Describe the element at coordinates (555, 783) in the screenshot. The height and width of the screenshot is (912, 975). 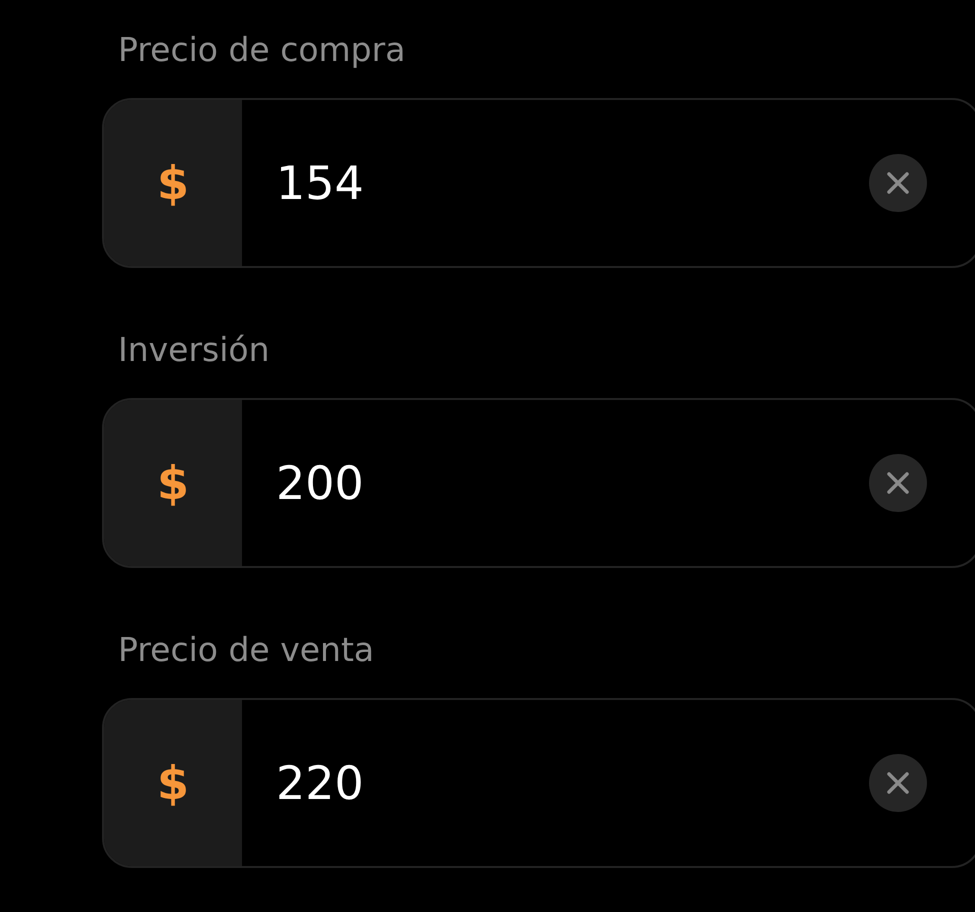
I see `amount-input: 220` at that location.